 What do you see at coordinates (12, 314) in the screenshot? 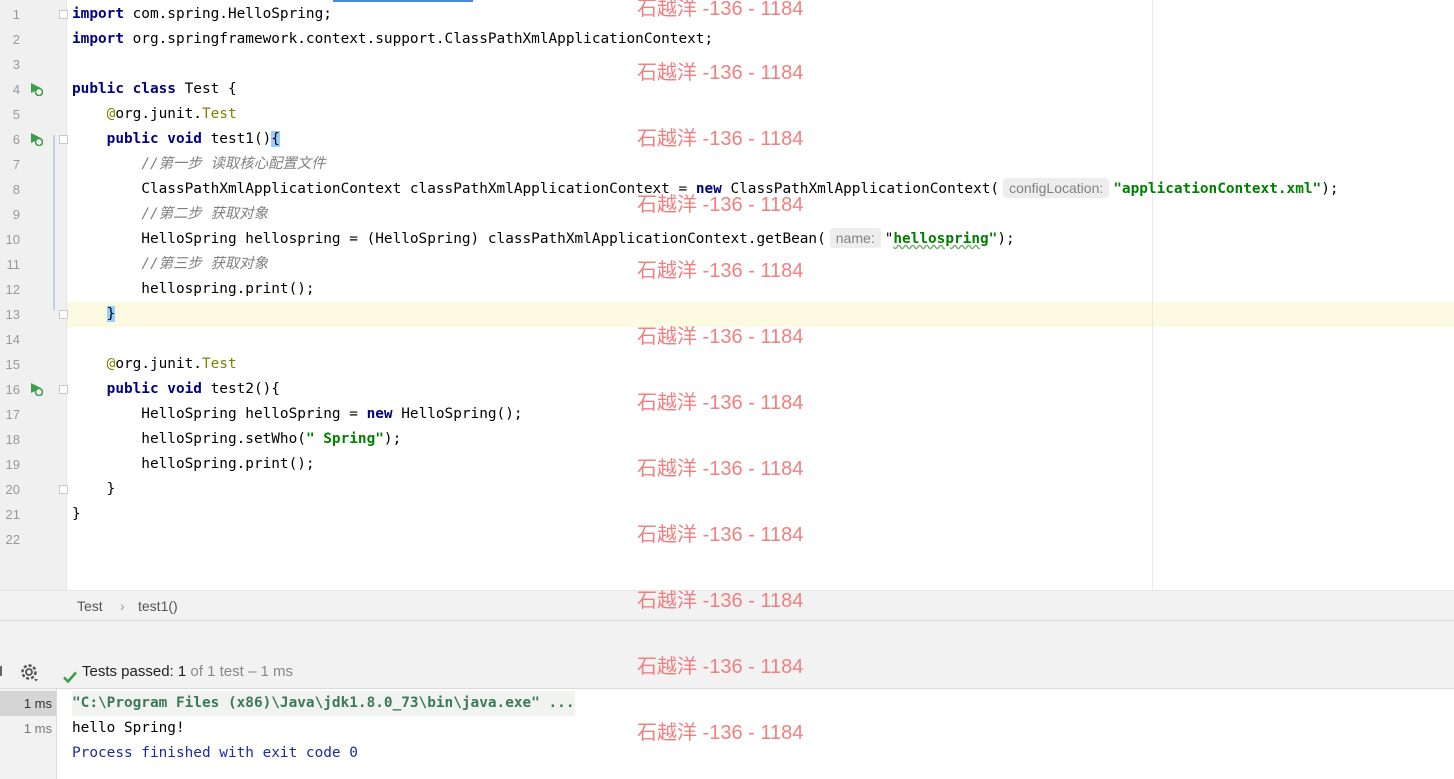
I see `line-number: 13` at bounding box center [12, 314].